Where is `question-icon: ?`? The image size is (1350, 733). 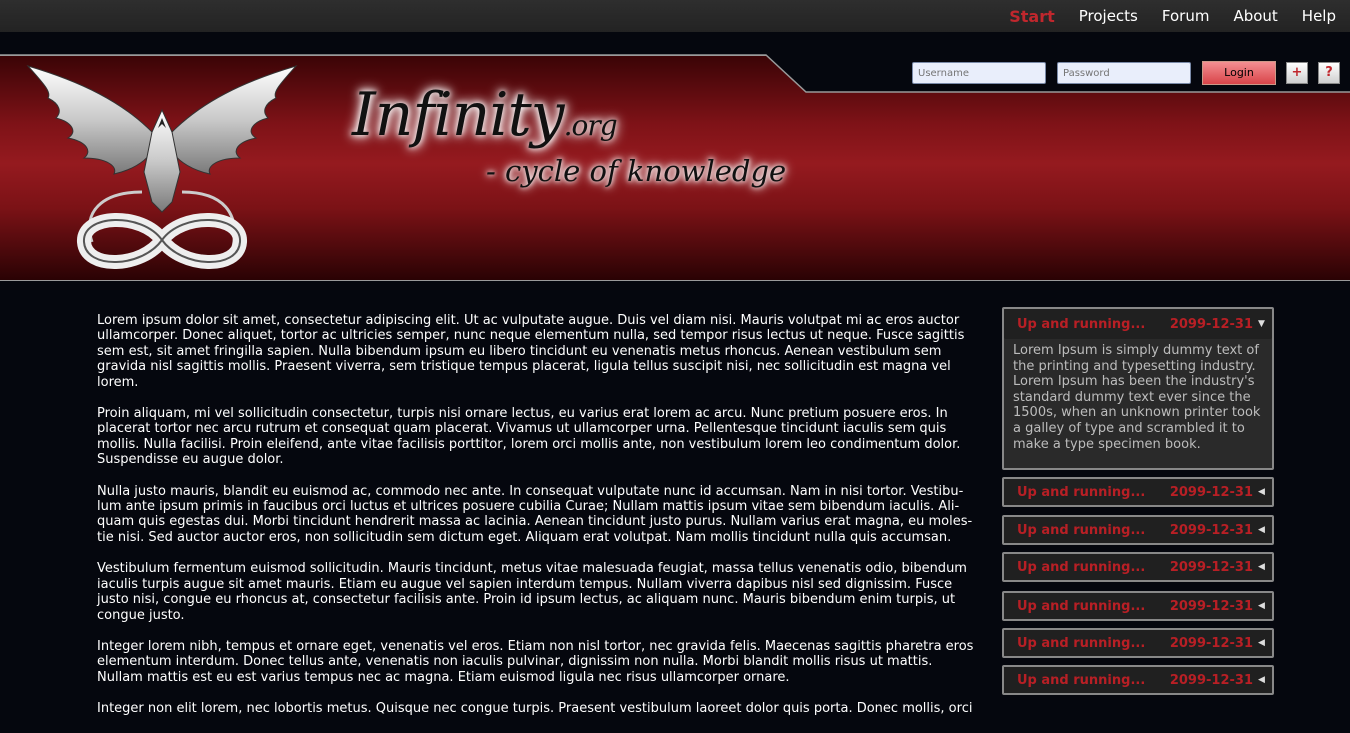 question-icon: ? is located at coordinates (1329, 72).